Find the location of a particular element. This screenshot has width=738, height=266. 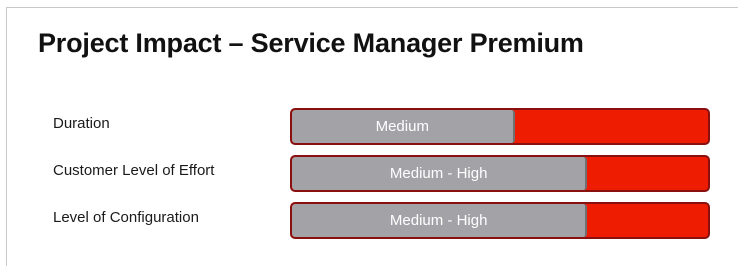

impact-bar-fill: Medium is located at coordinates (403, 126).